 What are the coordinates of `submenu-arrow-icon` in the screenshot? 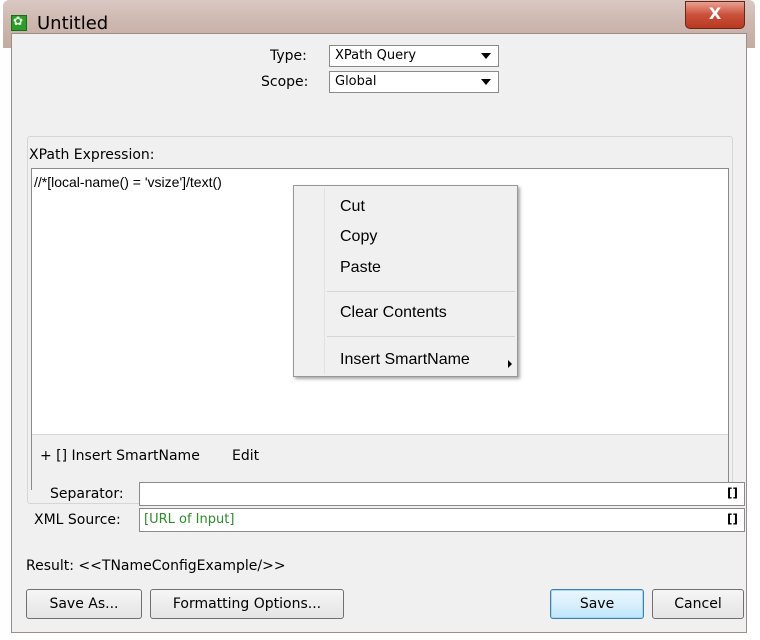 It's located at (510, 364).